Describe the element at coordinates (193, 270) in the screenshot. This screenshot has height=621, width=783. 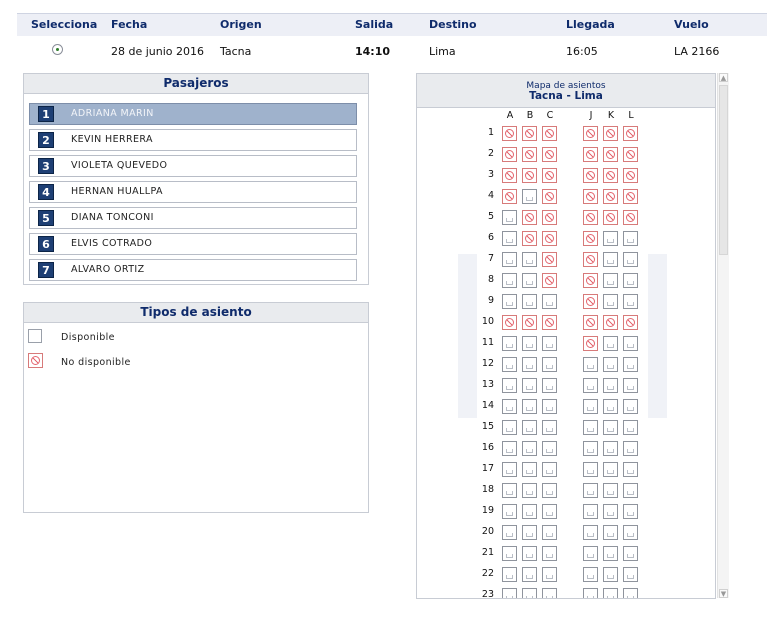
I see `passenger-item: 7 ALVARO ORTIZ` at that location.